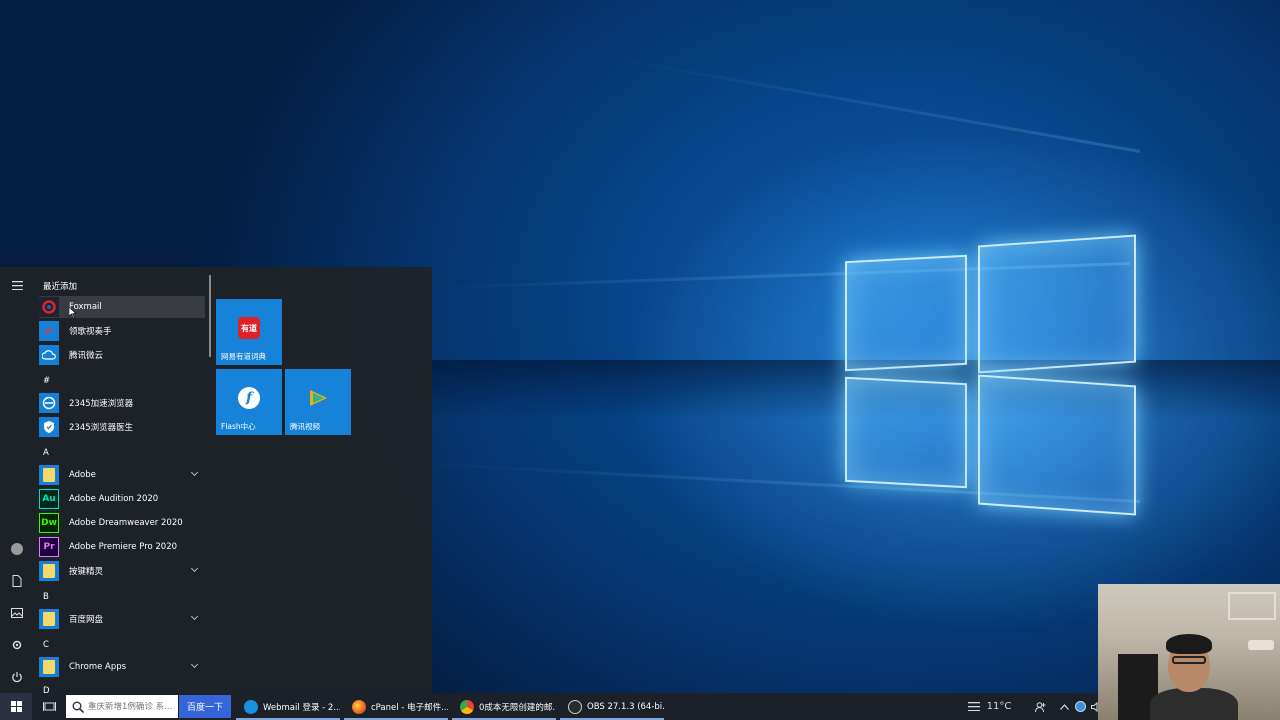  I want to click on list-item-2345-browser: 2345加速浏览器, so click(122, 403).